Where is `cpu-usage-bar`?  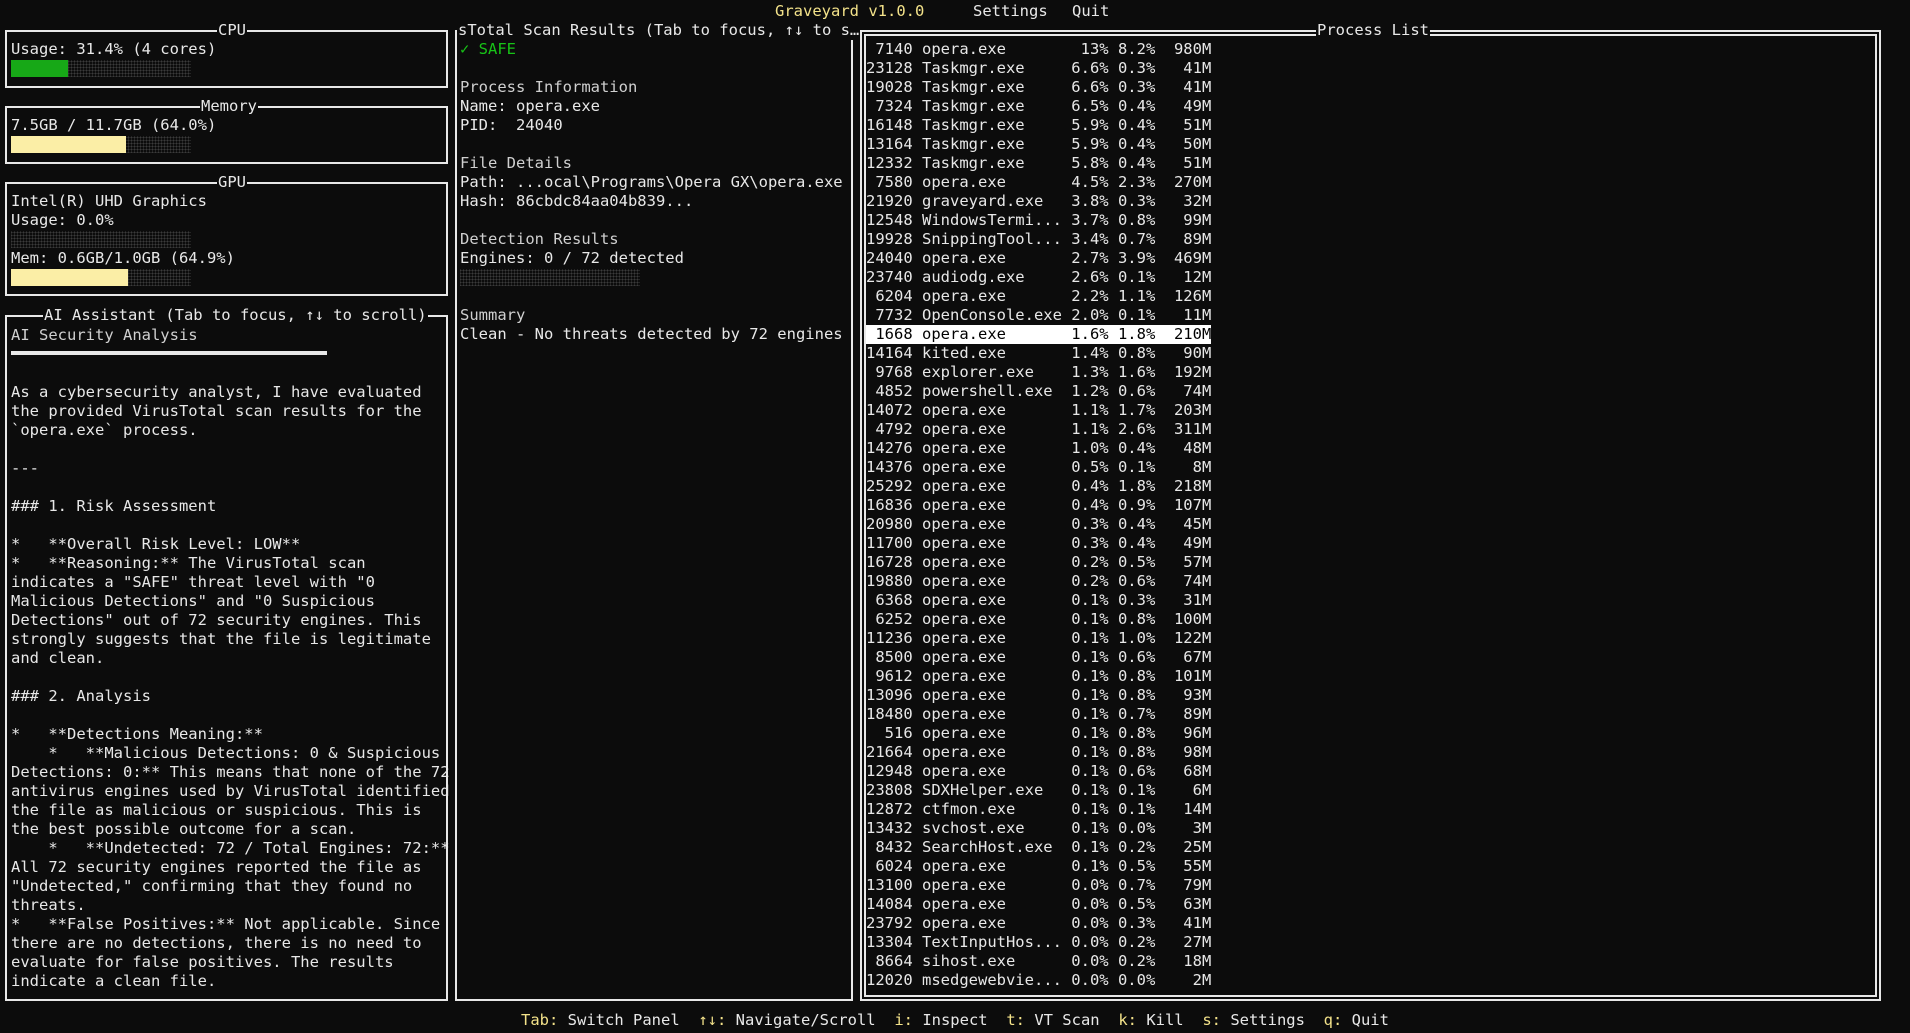 cpu-usage-bar is located at coordinates (101, 68).